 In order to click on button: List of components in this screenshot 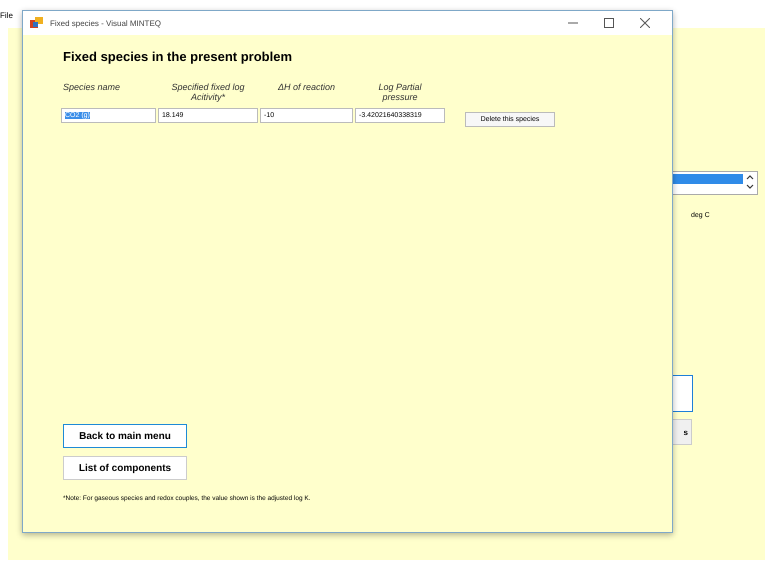, I will do `click(125, 468)`.